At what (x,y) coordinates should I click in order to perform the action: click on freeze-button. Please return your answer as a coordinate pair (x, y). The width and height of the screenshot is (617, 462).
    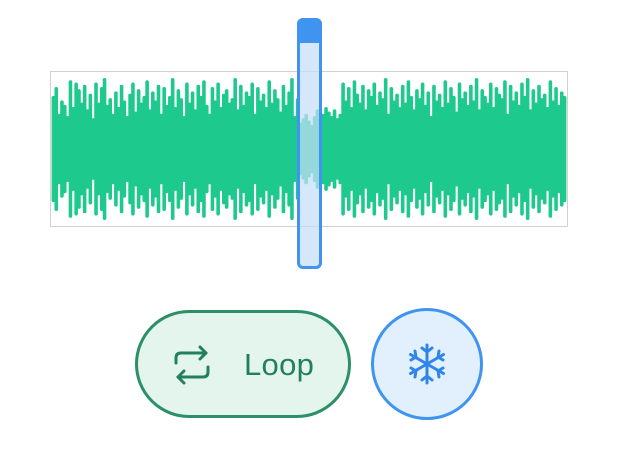
    Looking at the image, I should click on (427, 364).